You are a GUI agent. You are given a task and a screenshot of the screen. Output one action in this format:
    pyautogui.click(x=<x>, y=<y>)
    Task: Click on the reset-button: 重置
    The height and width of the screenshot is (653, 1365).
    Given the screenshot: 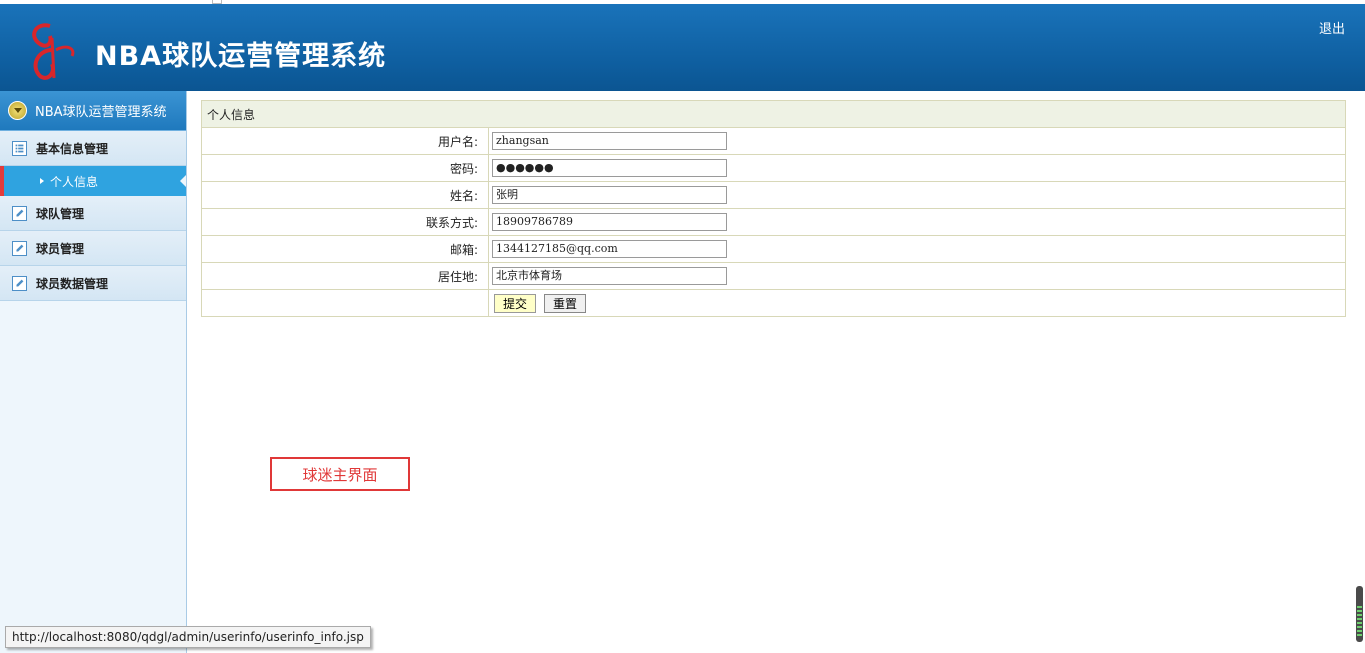 What is the action you would take?
    pyautogui.click(x=565, y=303)
    